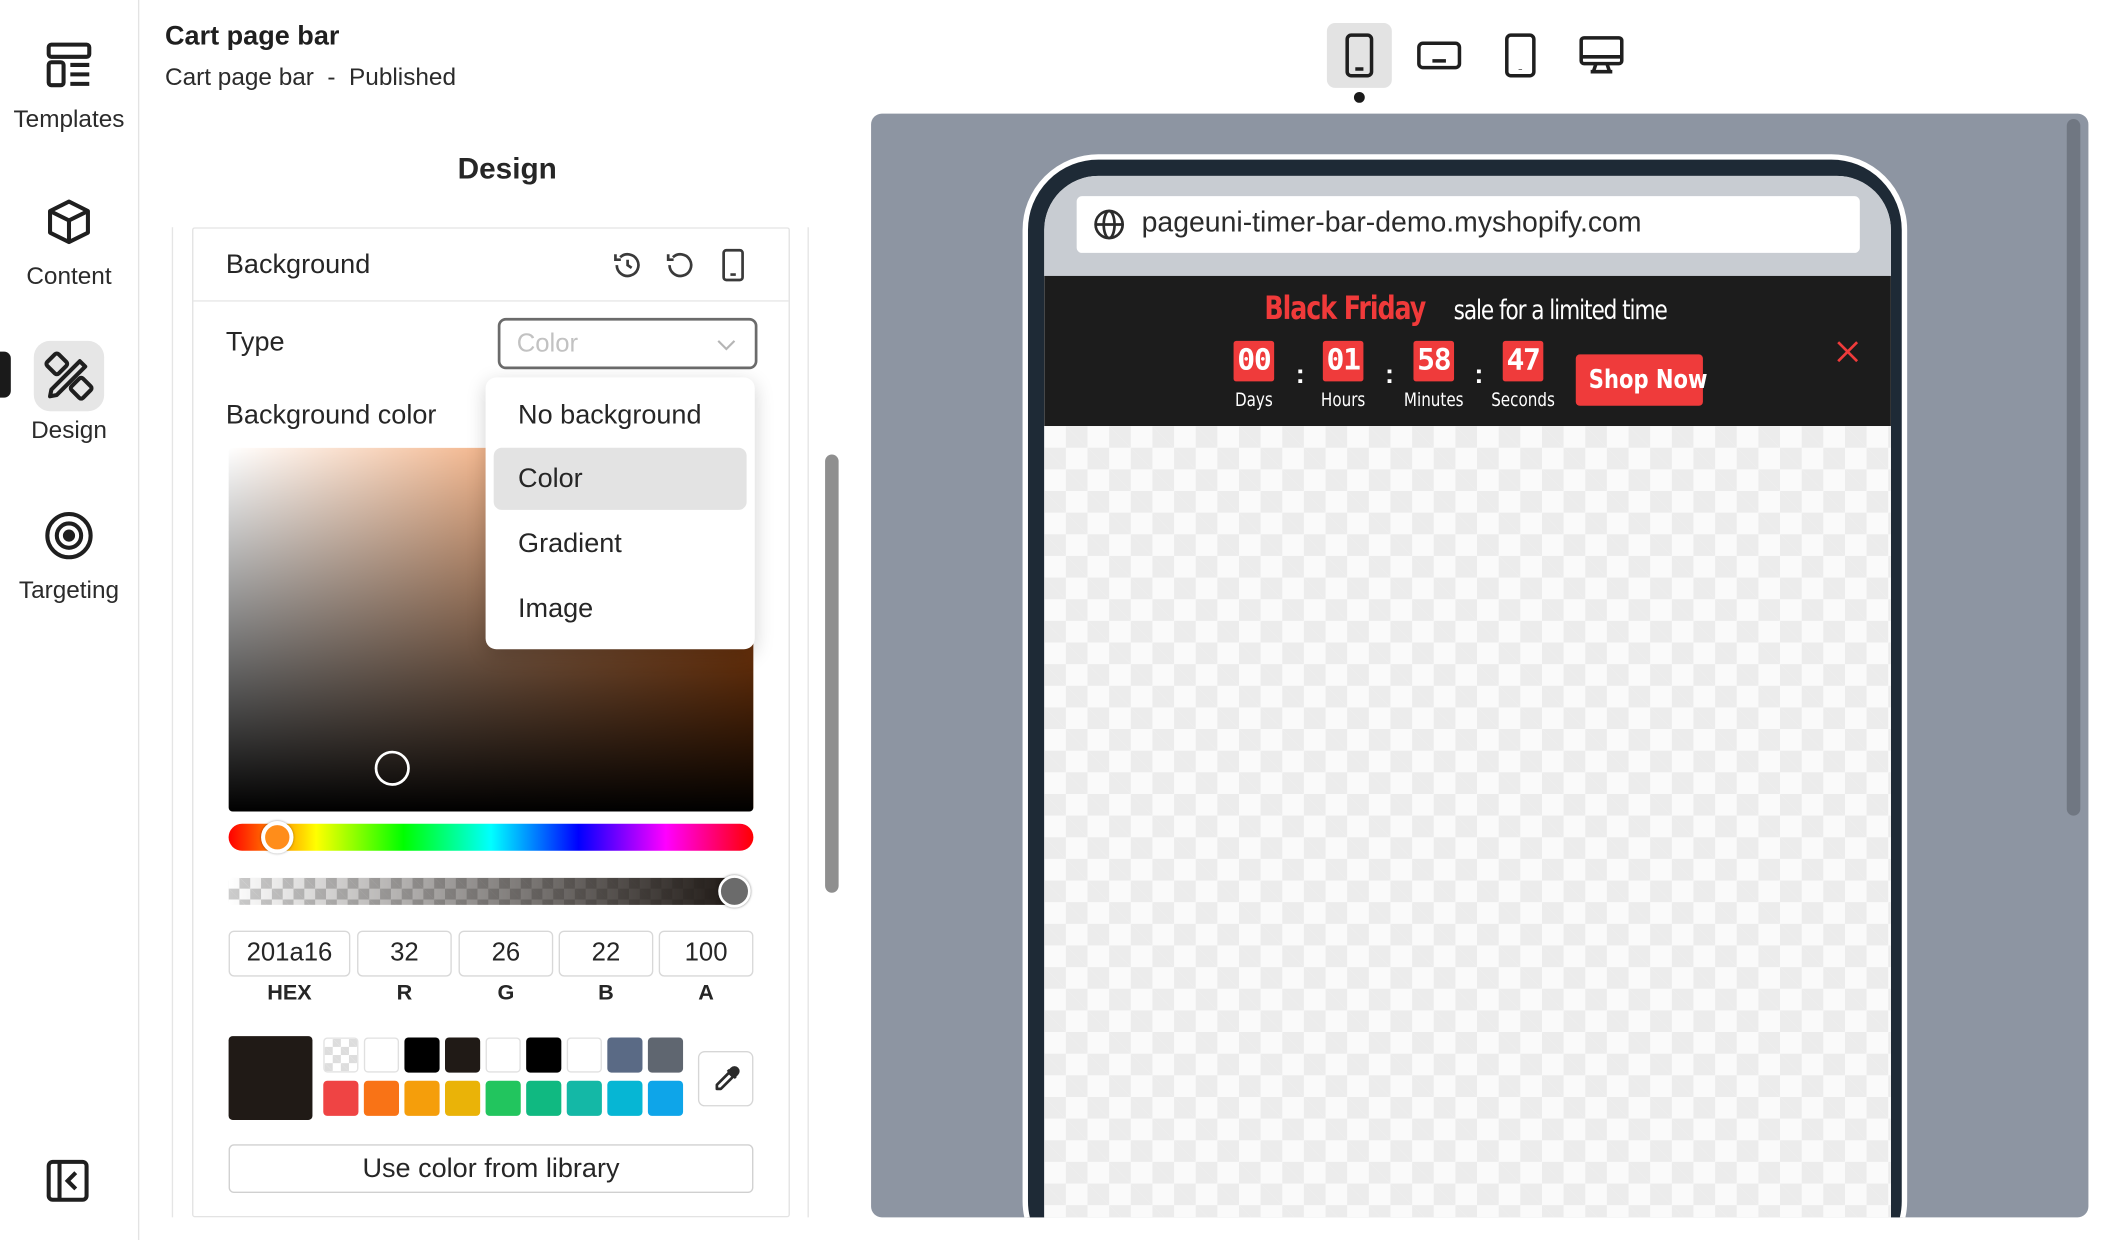 This screenshot has width=2102, height=1240. What do you see at coordinates (506, 953) in the screenshot?
I see `green-input: 26` at bounding box center [506, 953].